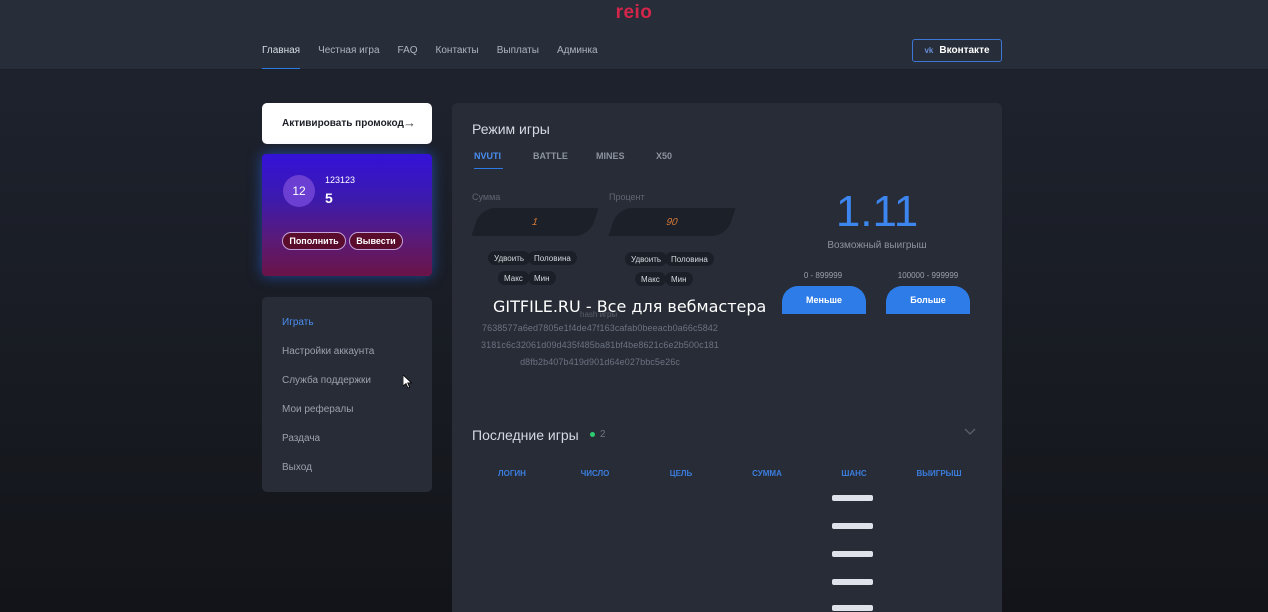  I want to click on promo-label: Активировать промокод, so click(343, 123).